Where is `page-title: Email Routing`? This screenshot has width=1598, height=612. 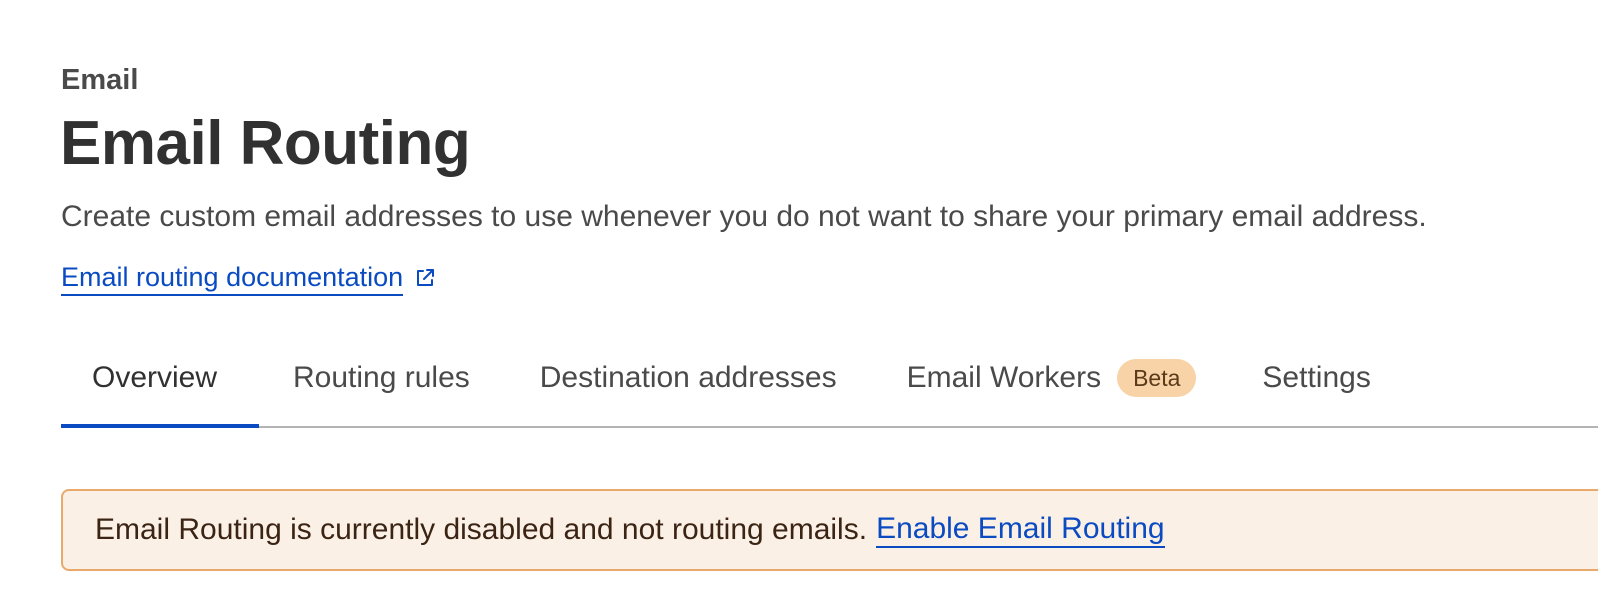
page-title: Email Routing is located at coordinates (265, 143).